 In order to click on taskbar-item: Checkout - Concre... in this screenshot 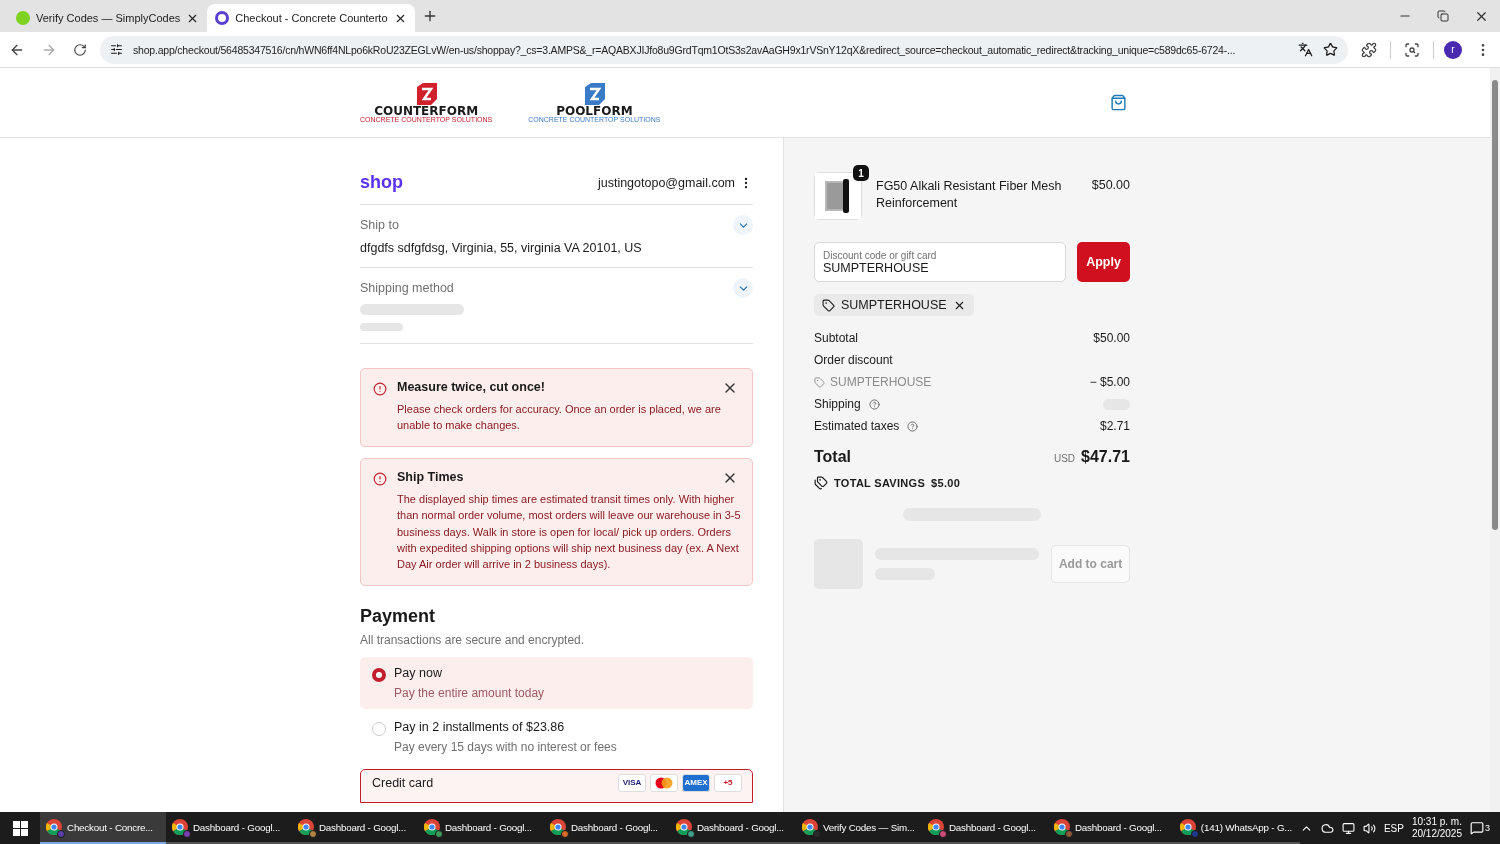, I will do `click(103, 828)`.